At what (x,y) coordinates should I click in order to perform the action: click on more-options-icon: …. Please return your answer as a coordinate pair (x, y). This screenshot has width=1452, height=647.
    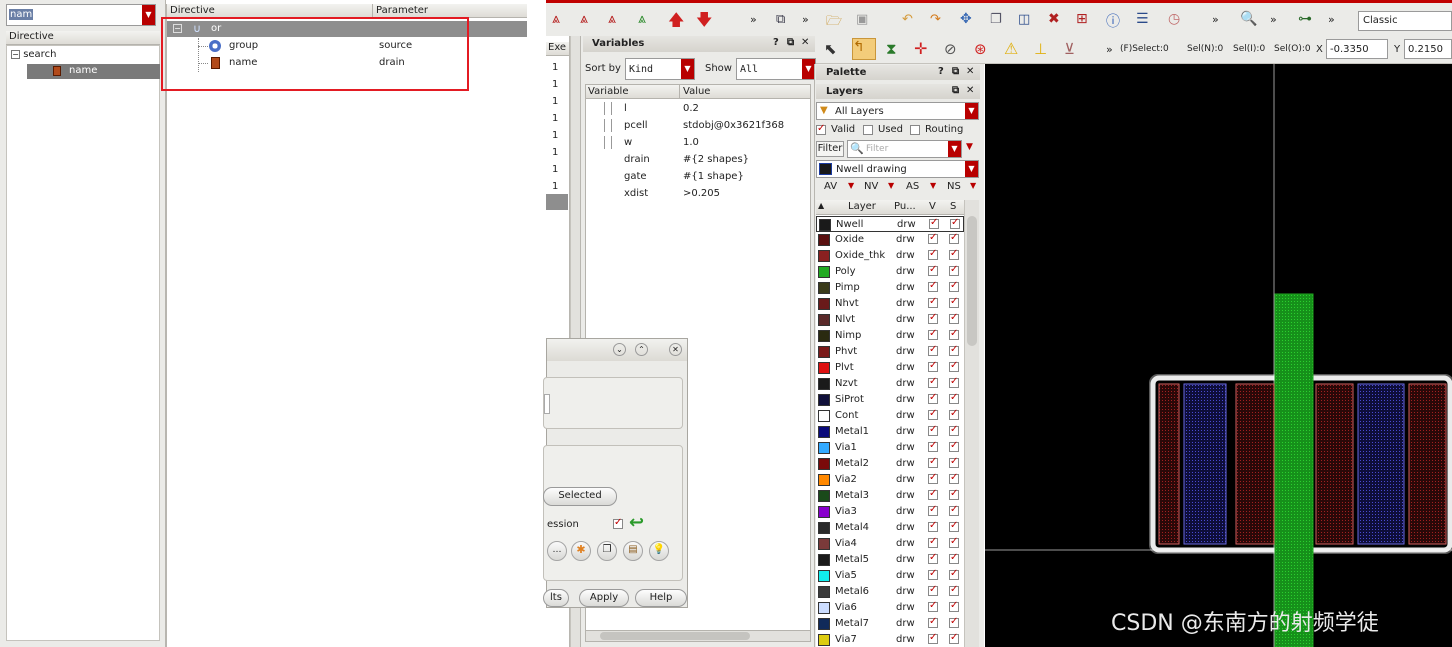
    Looking at the image, I should click on (557, 551).